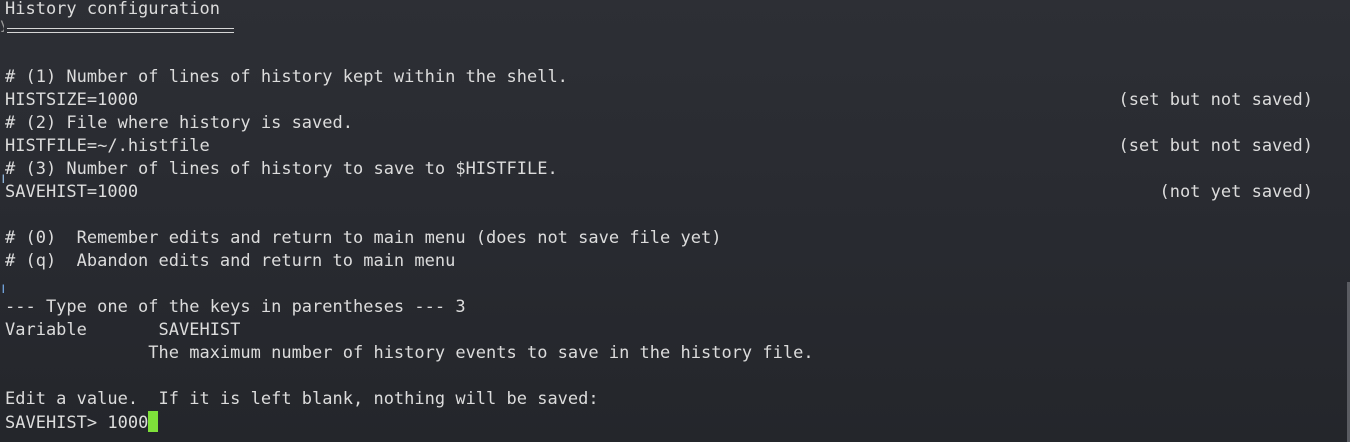 The image size is (1350, 442). What do you see at coordinates (72, 192) in the screenshot?
I see `savehist-setting: SAVEHIST=1000` at bounding box center [72, 192].